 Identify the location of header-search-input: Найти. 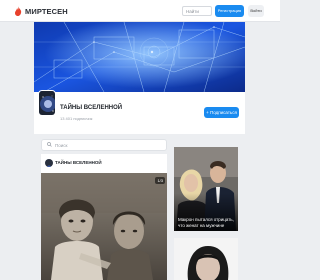
(197, 11).